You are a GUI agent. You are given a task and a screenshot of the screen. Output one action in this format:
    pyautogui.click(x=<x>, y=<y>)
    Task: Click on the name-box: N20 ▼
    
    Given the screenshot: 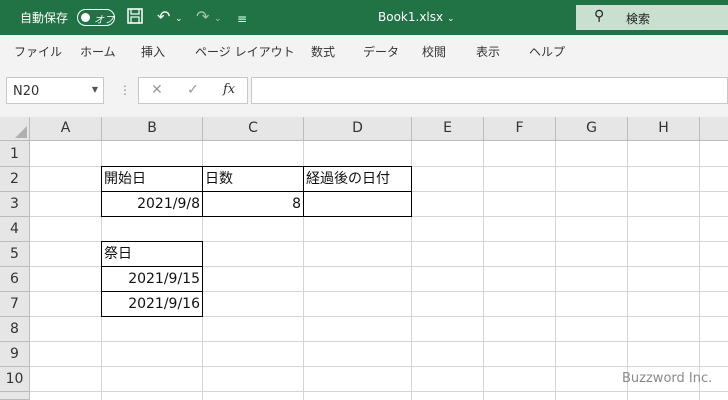 What is the action you would take?
    pyautogui.click(x=55, y=90)
    